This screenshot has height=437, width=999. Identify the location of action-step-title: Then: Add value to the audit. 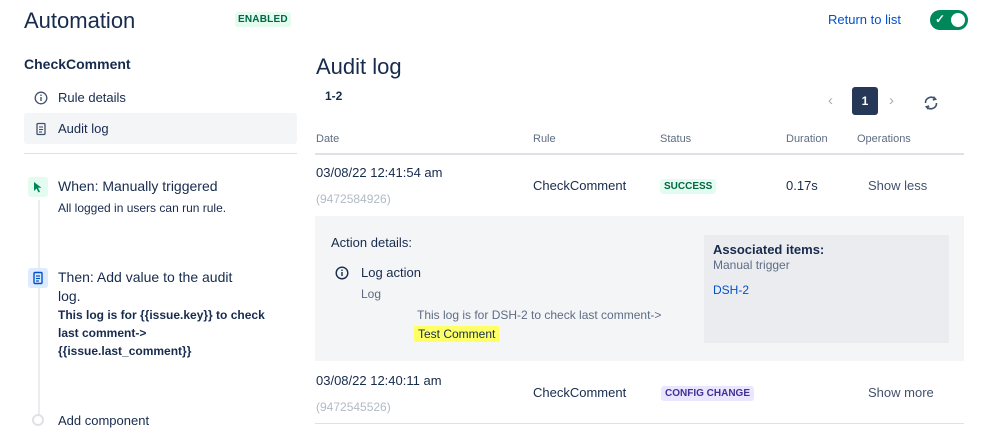
(145, 277).